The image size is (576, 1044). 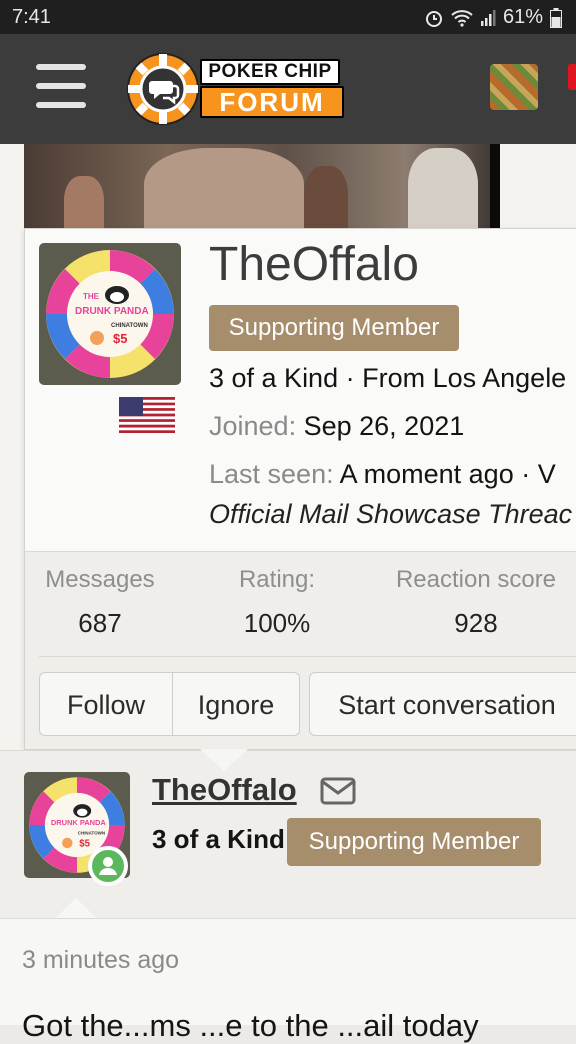 I want to click on battery-percent: 61%, so click(x=522, y=17).